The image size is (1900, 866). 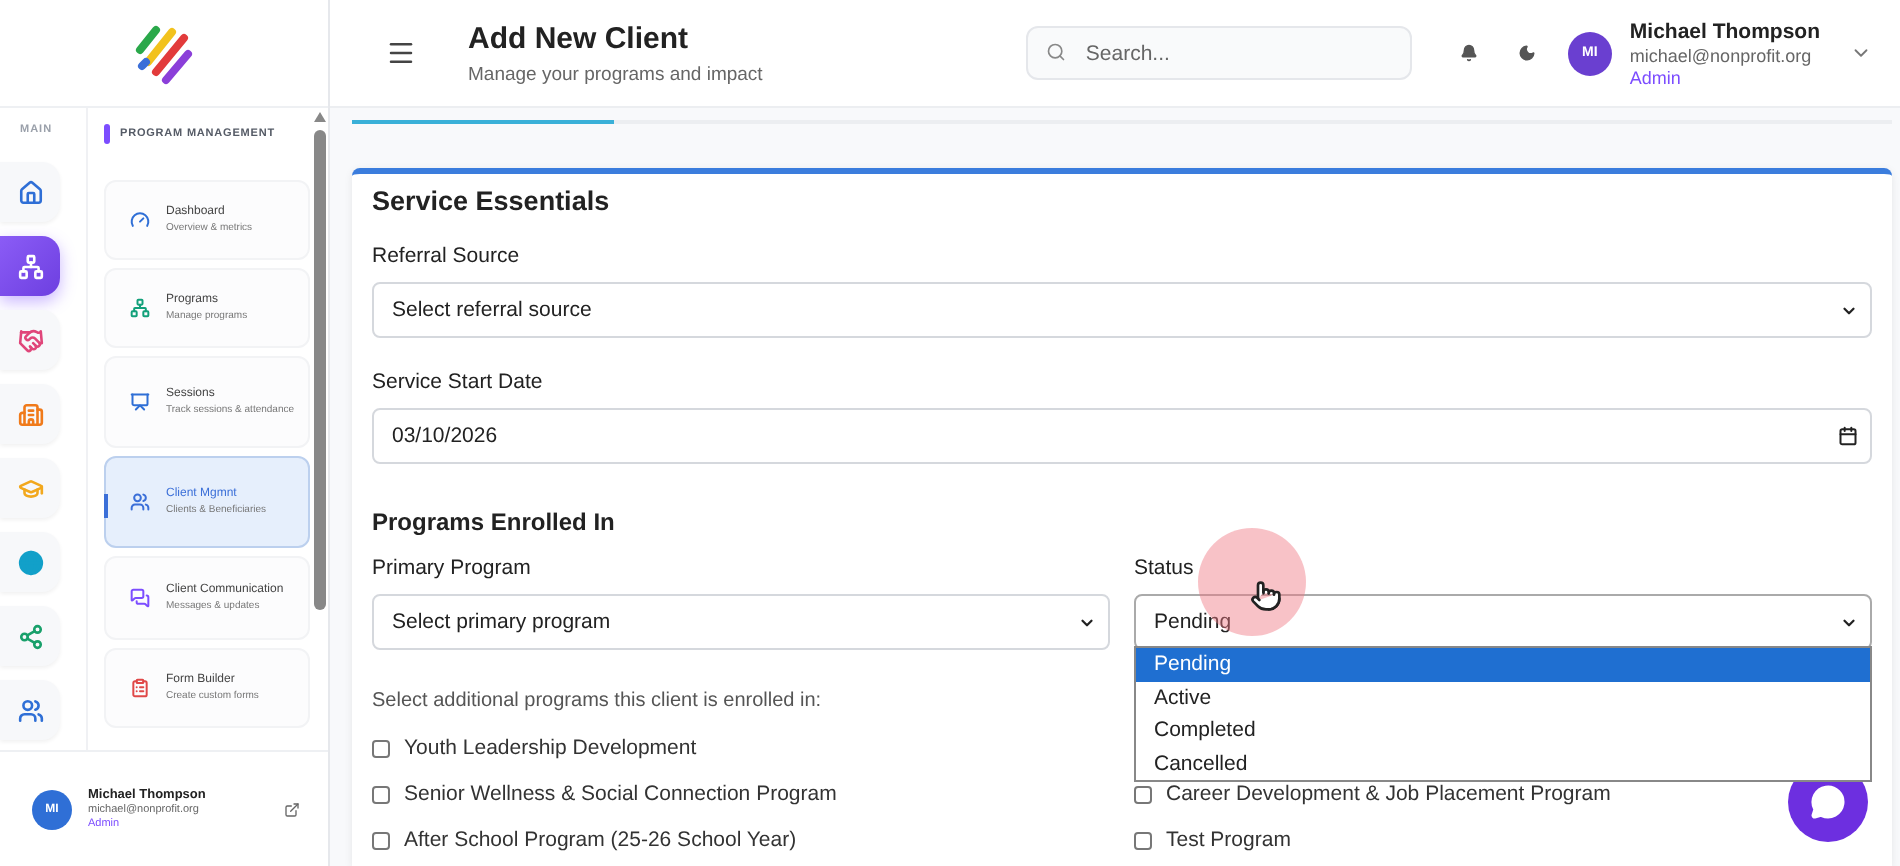 What do you see at coordinates (401, 53) in the screenshot?
I see `menu-button` at bounding box center [401, 53].